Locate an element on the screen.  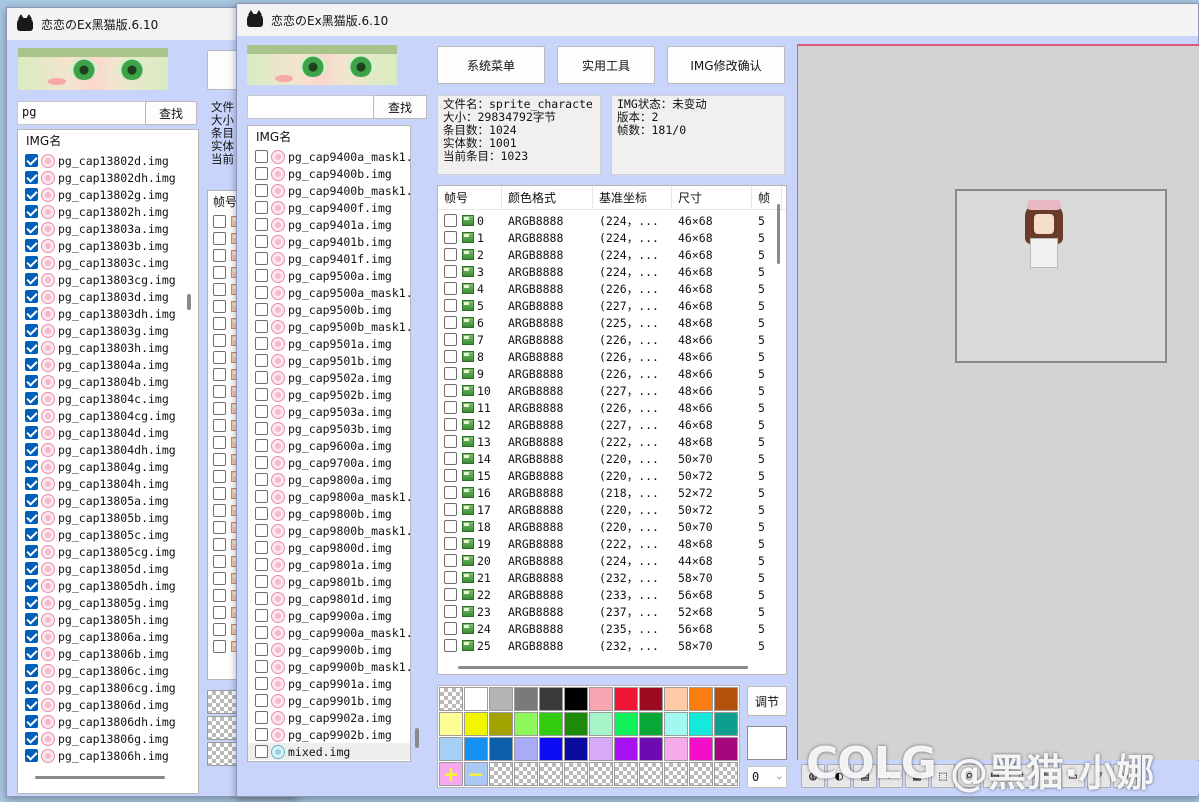
list-item: pg_cap13804b.img is located at coordinates (108, 381).